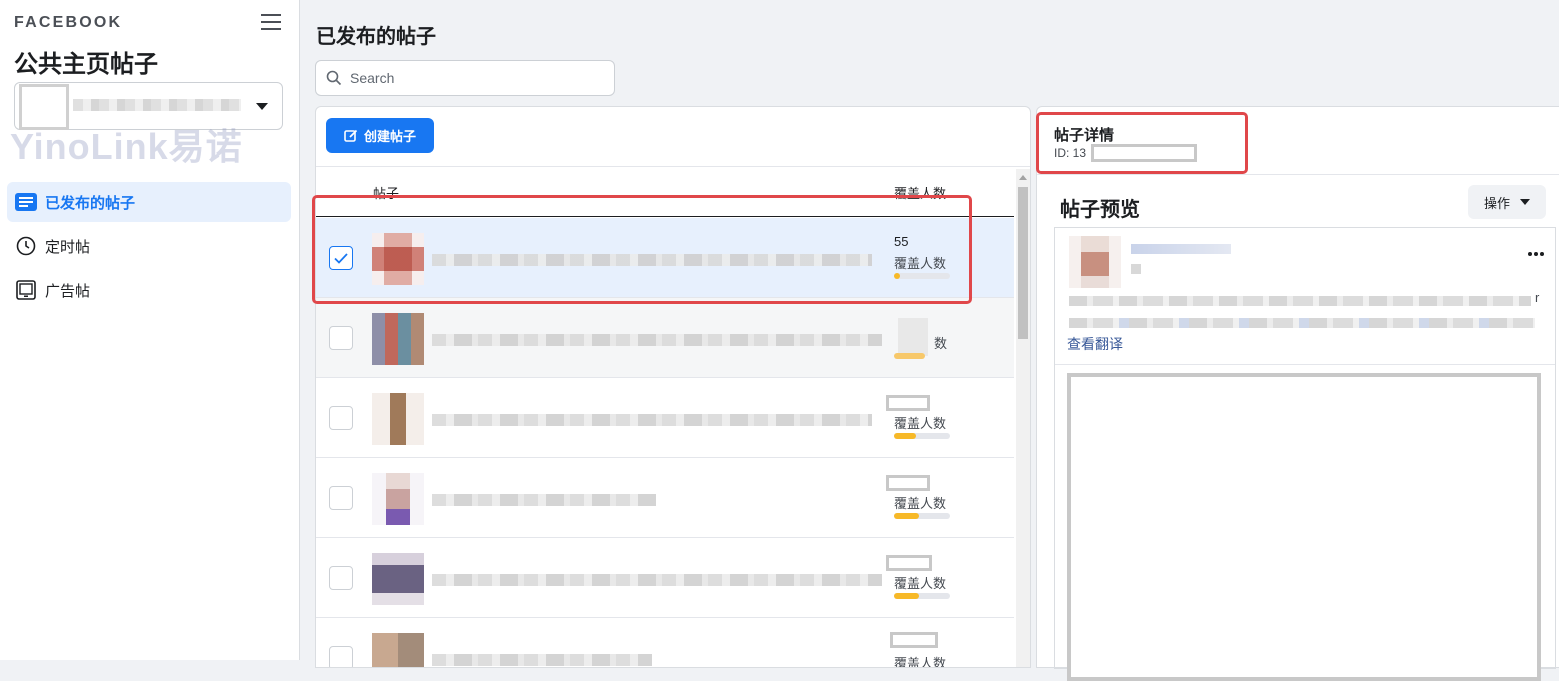 This screenshot has width=1559, height=681. What do you see at coordinates (157, 105) in the screenshot?
I see `page-name-redacted` at bounding box center [157, 105].